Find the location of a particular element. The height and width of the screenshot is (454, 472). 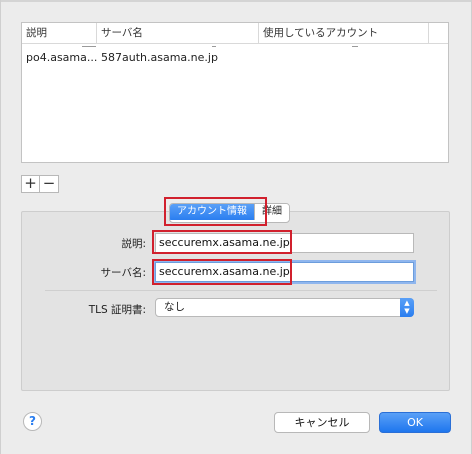

add-remove-buttons: + − is located at coordinates (40, 184).